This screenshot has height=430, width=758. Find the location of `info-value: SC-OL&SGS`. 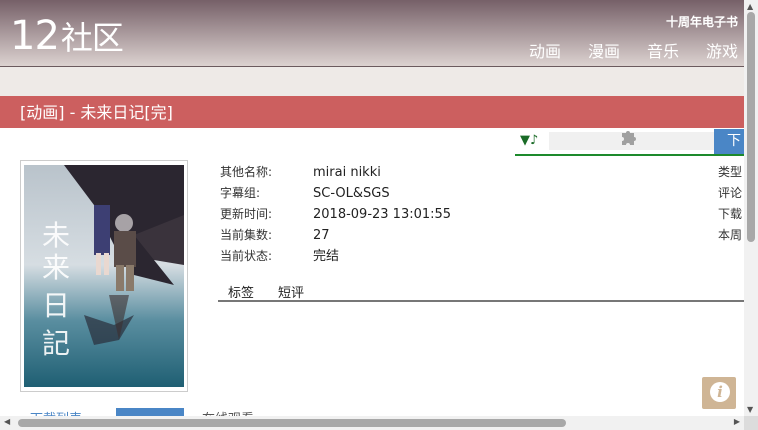

info-value: SC-OL&SGS is located at coordinates (351, 193).